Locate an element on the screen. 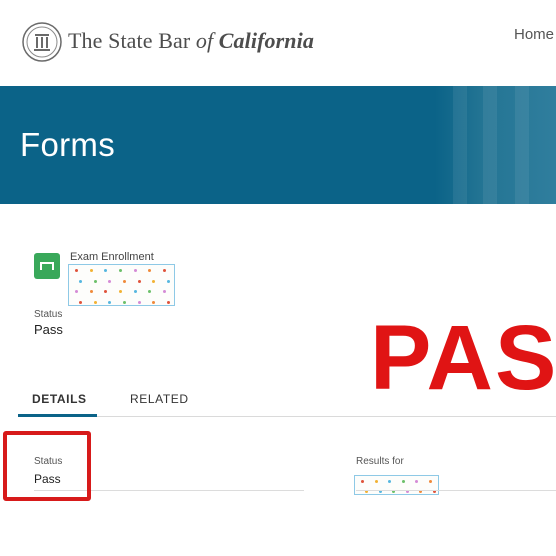  redacted-record-name is located at coordinates (121, 285).